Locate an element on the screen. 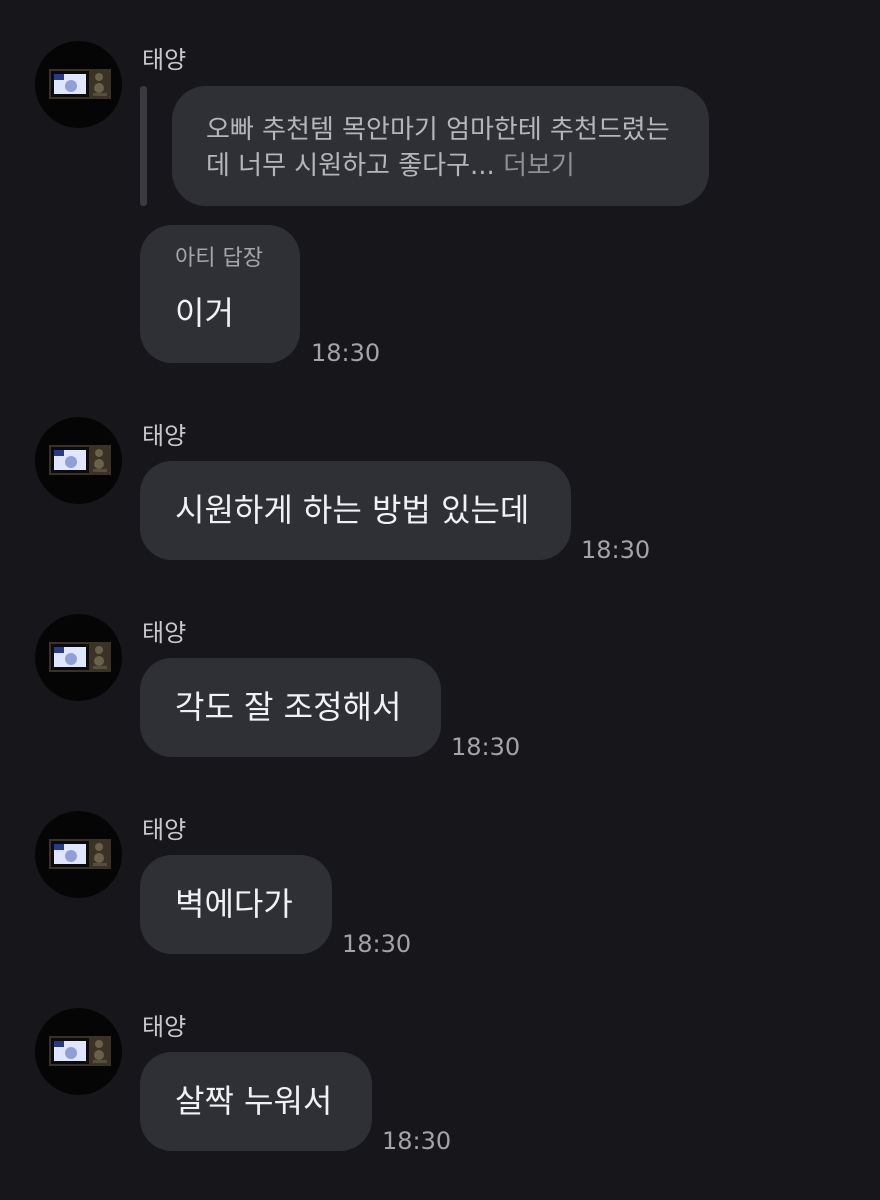 This screenshot has height=1200, width=880. message-text: 각도 잘 조정해서 is located at coordinates (288, 707).